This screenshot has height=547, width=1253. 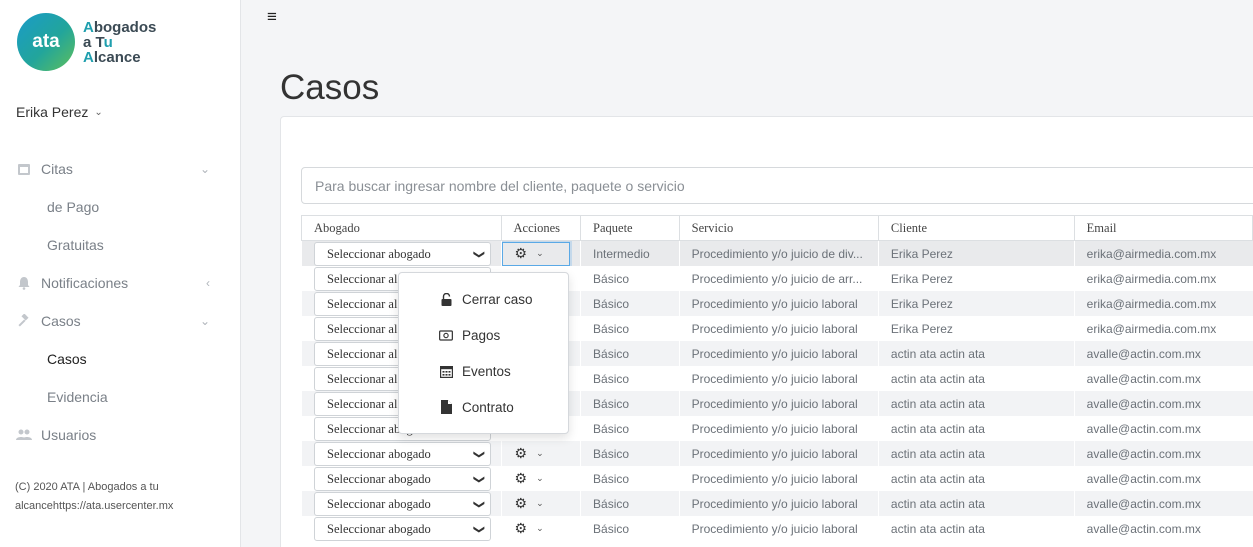 I want to click on col-header-cliente: Cliente, so click(x=976, y=228).